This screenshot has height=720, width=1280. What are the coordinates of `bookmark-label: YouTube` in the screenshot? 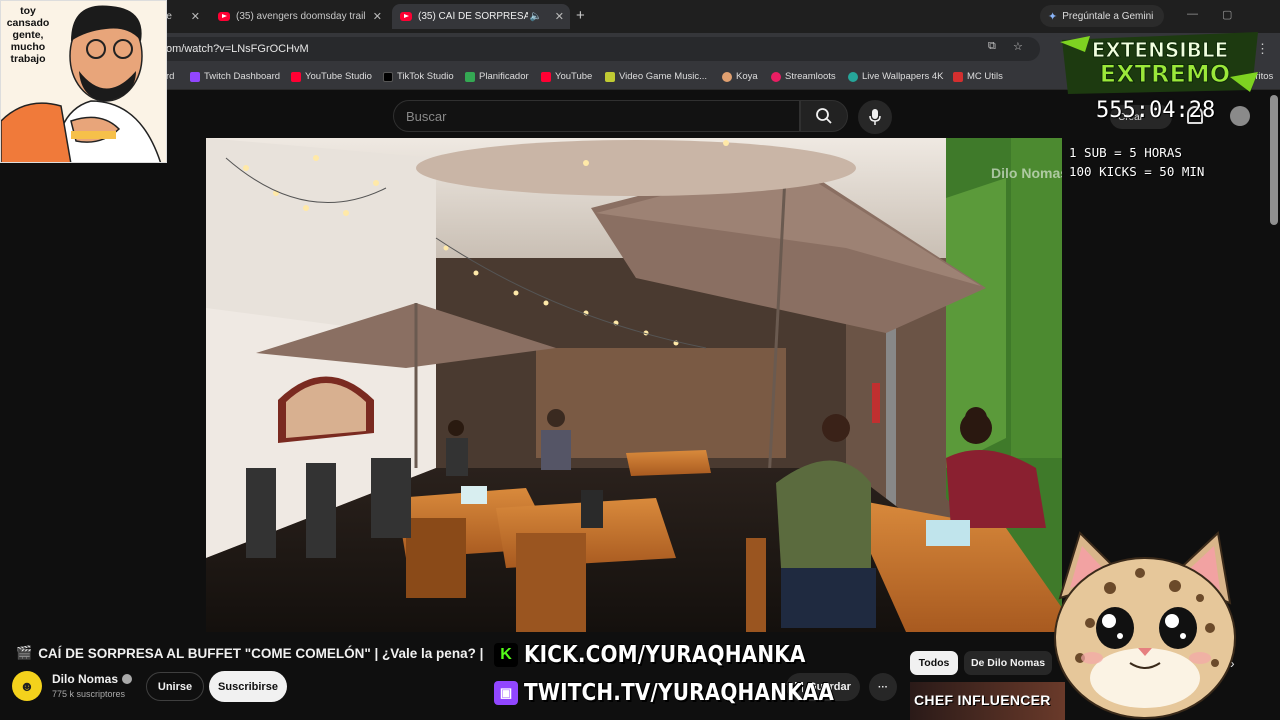 It's located at (574, 76).